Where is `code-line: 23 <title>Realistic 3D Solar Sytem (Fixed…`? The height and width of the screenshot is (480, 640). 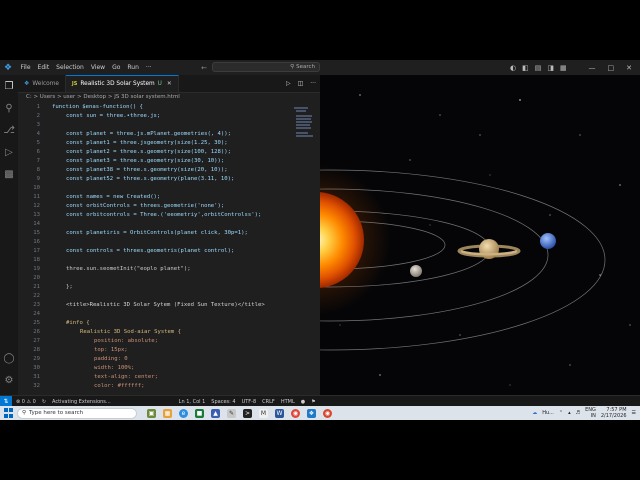 code-line: 23 <title>Realistic 3D Solar Sytem (Fixed… is located at coordinates (169, 305).